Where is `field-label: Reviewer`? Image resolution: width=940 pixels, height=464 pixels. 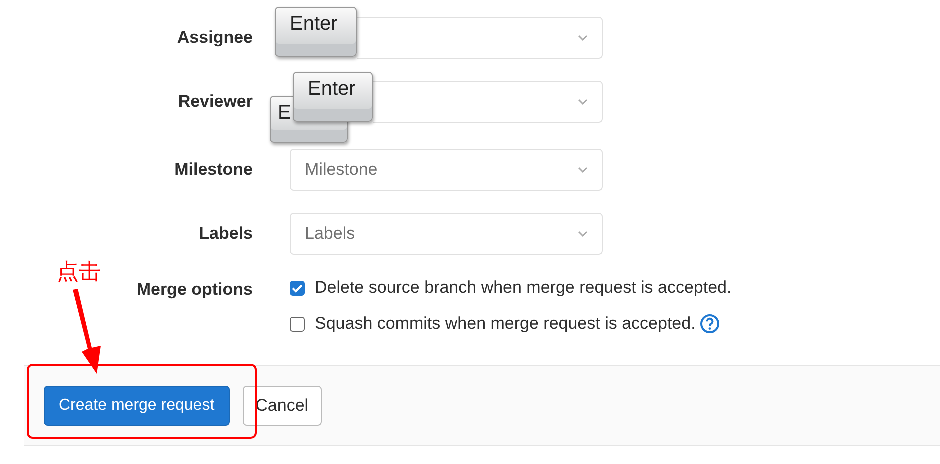 field-label: Reviewer is located at coordinates (215, 102).